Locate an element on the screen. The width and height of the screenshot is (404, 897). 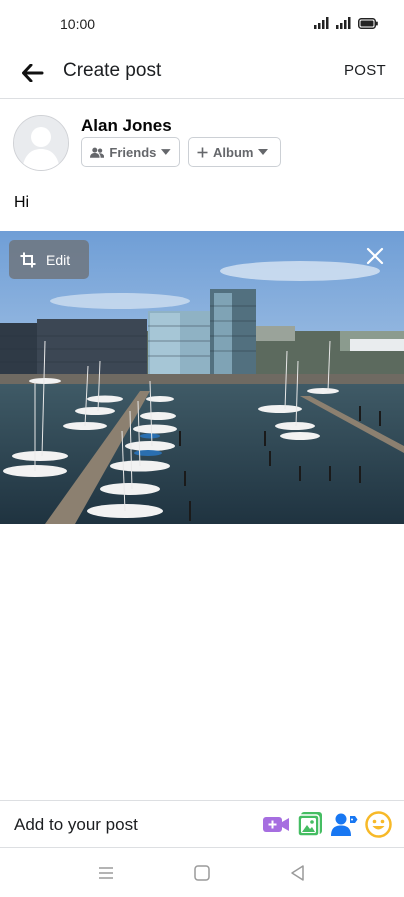
edit-label: Edit is located at coordinates (58, 259).